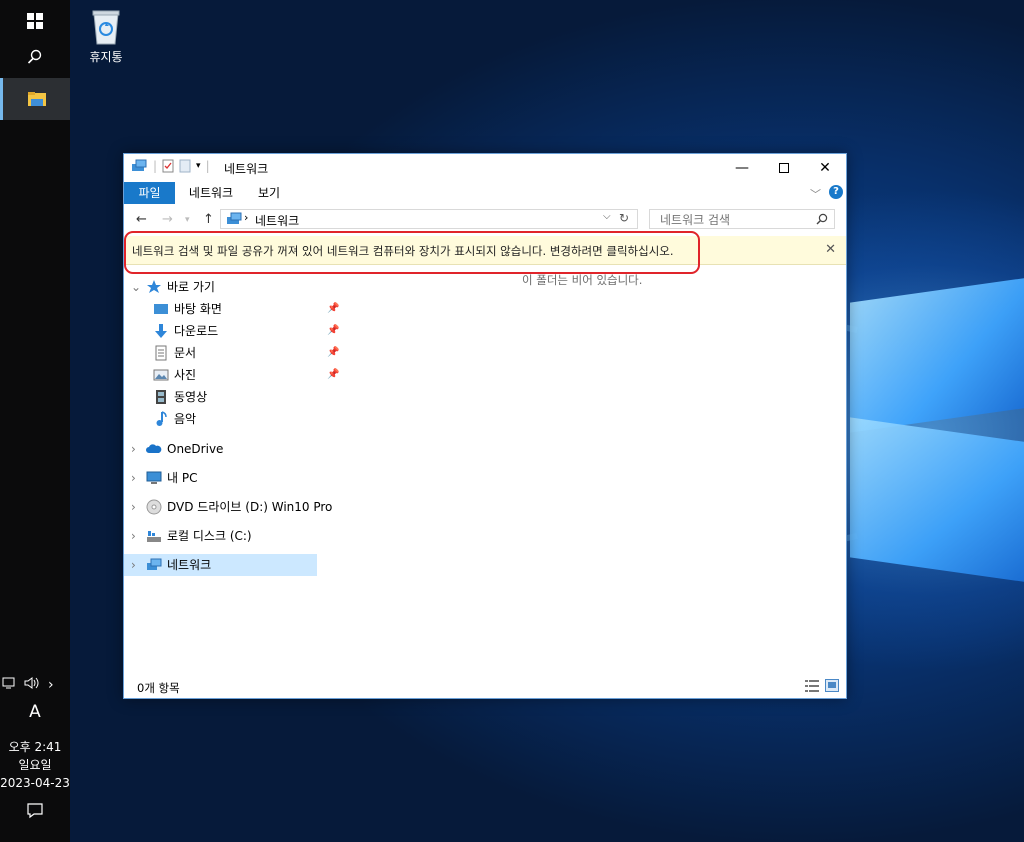 The width and height of the screenshot is (1024, 842). I want to click on recycle-bin-shortcut: 휴지통, so click(106, 35).